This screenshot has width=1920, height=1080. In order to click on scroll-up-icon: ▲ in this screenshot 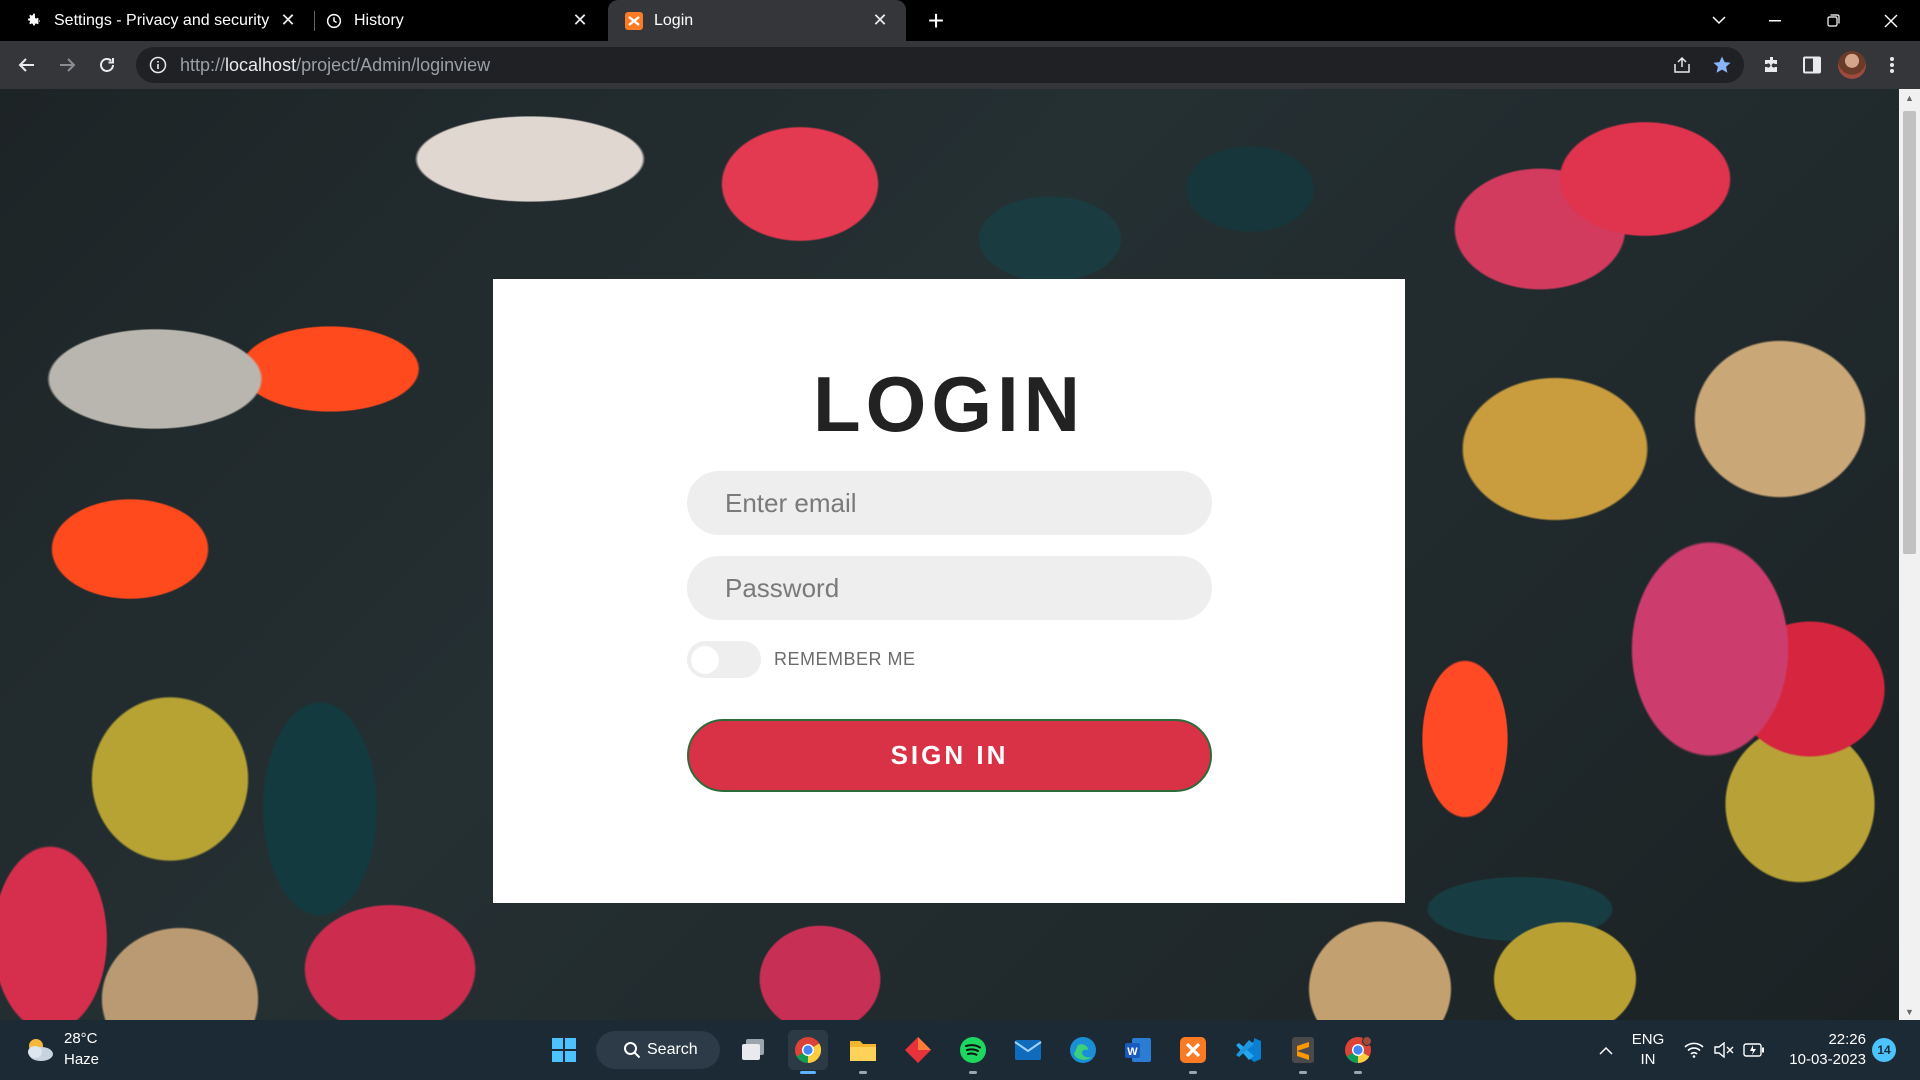, I will do `click(1909, 97)`.